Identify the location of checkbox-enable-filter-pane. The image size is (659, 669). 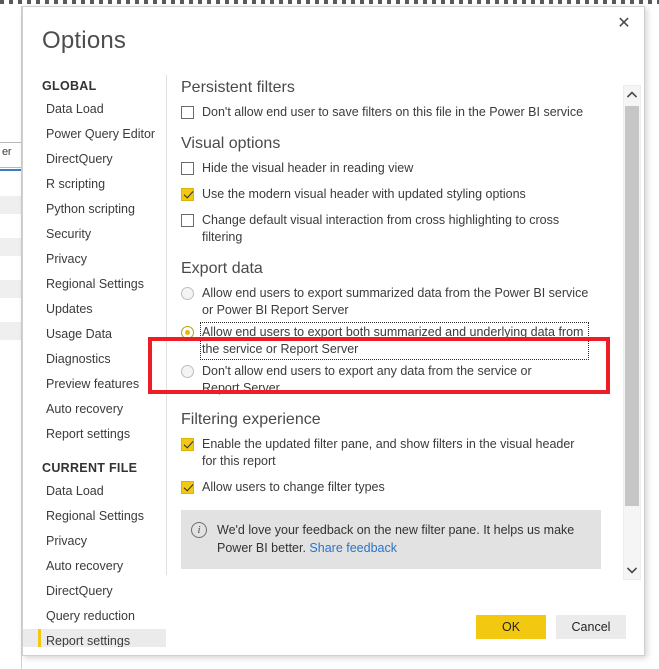
(187, 444).